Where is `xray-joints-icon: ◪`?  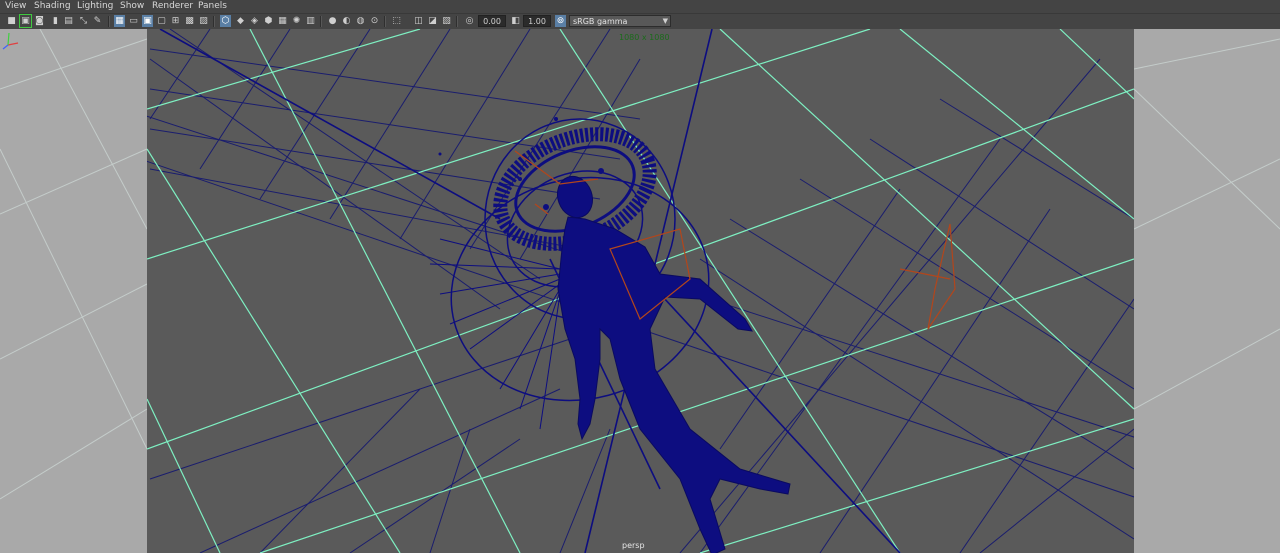
xray-joints-icon: ◪ is located at coordinates (432, 21).